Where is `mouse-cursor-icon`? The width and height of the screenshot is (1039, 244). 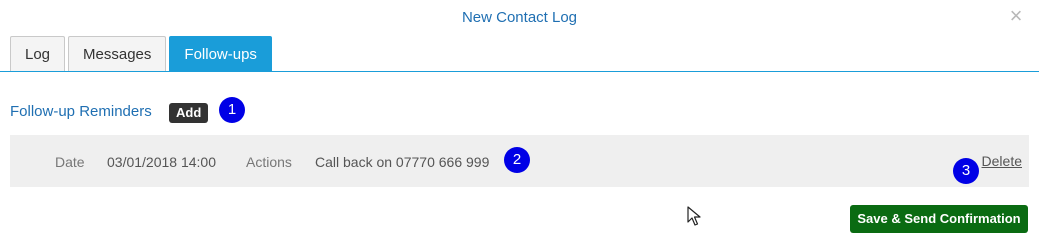 mouse-cursor-icon is located at coordinates (694, 216).